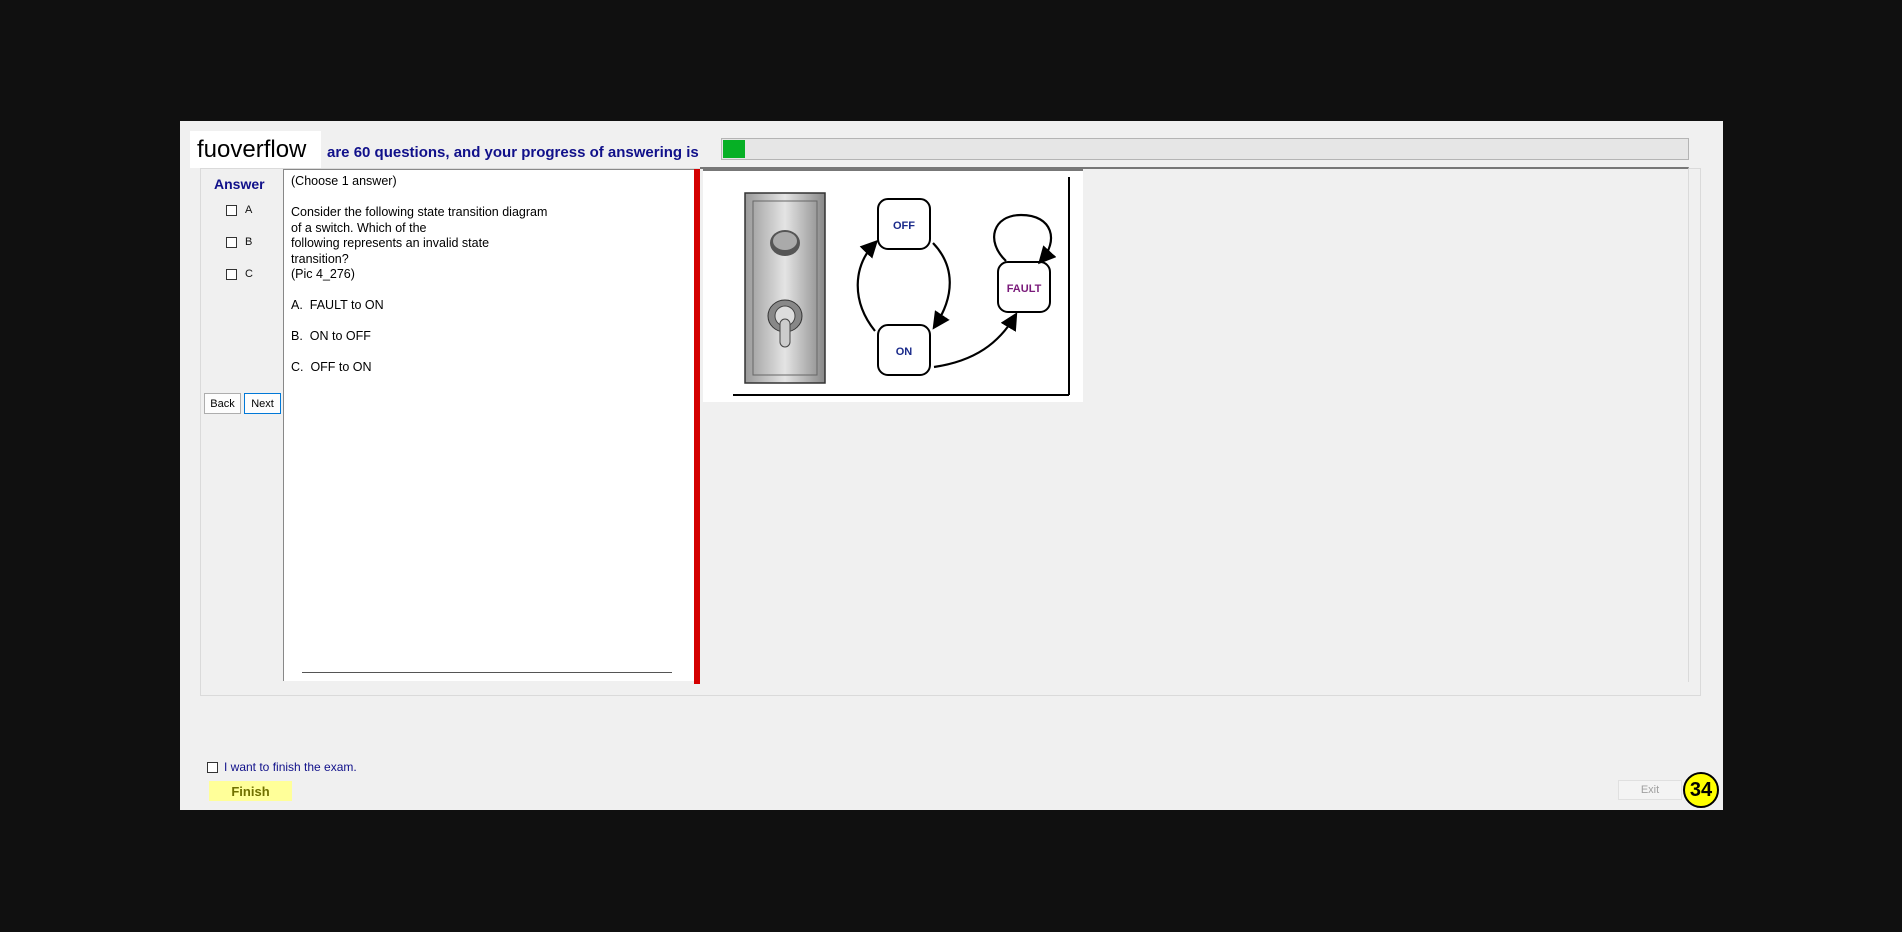 The width and height of the screenshot is (1902, 932). What do you see at coordinates (697, 426) in the screenshot?
I see `panel-splitter` at bounding box center [697, 426].